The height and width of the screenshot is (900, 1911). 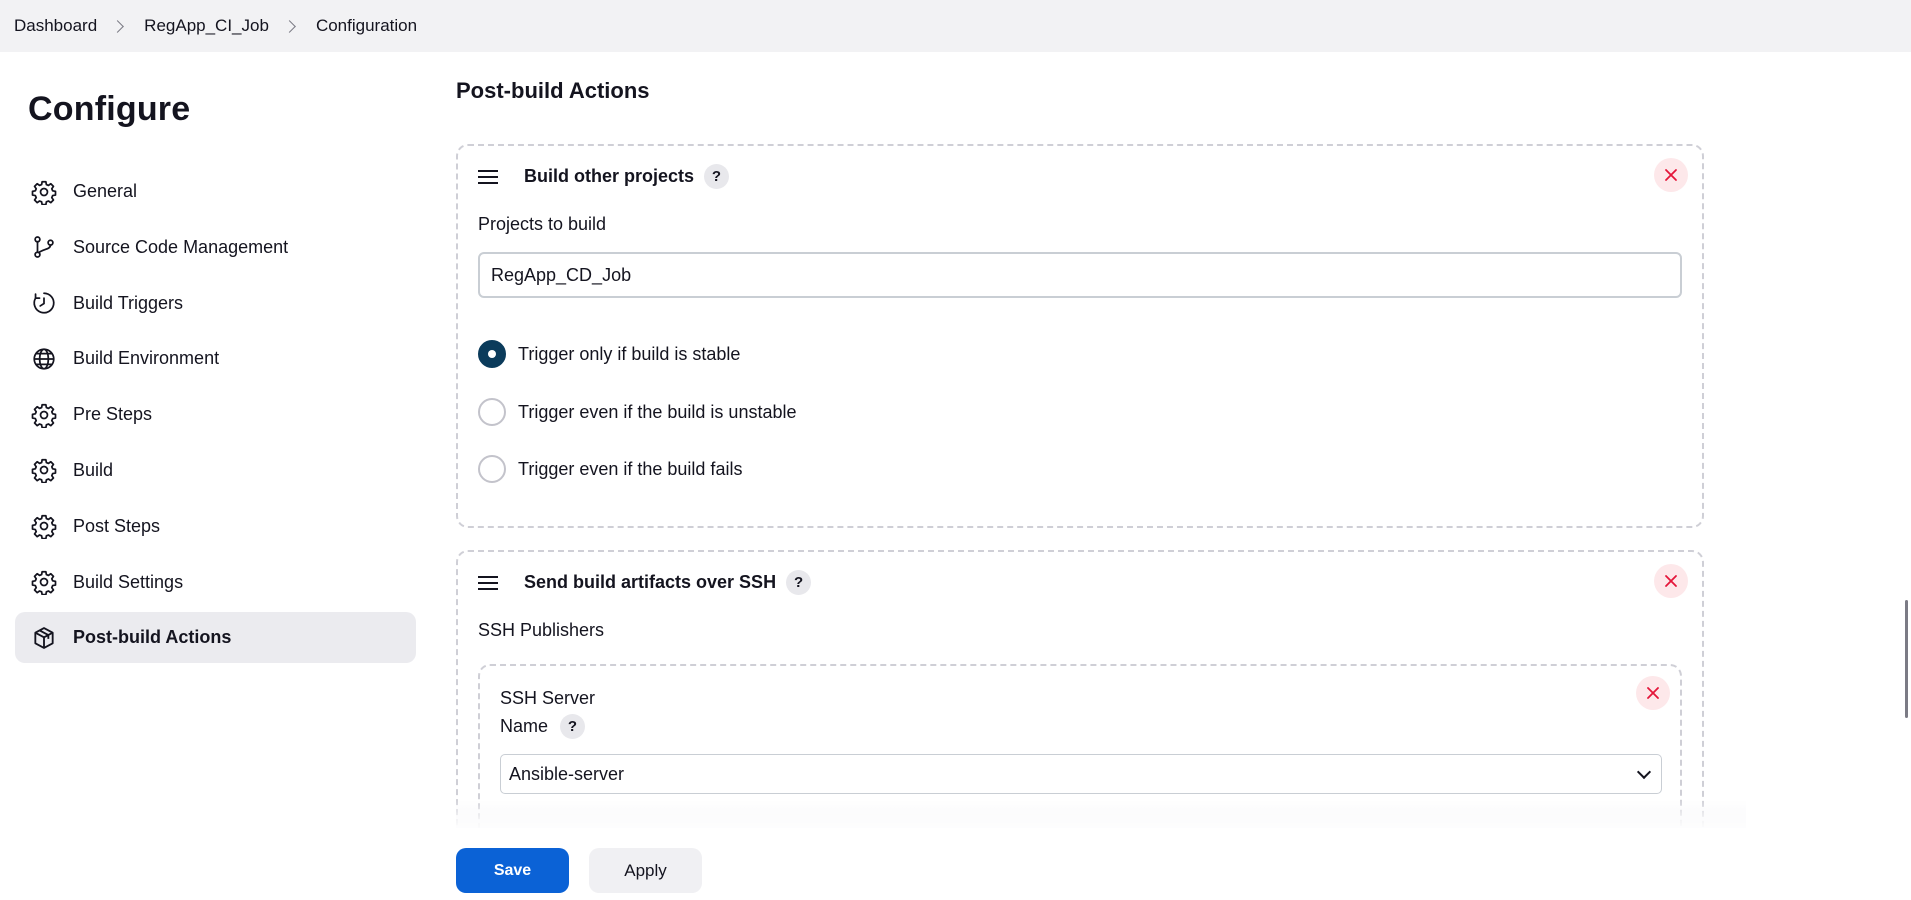 What do you see at coordinates (366, 26) in the screenshot?
I see `breadcrumb-configuration: Configuration` at bounding box center [366, 26].